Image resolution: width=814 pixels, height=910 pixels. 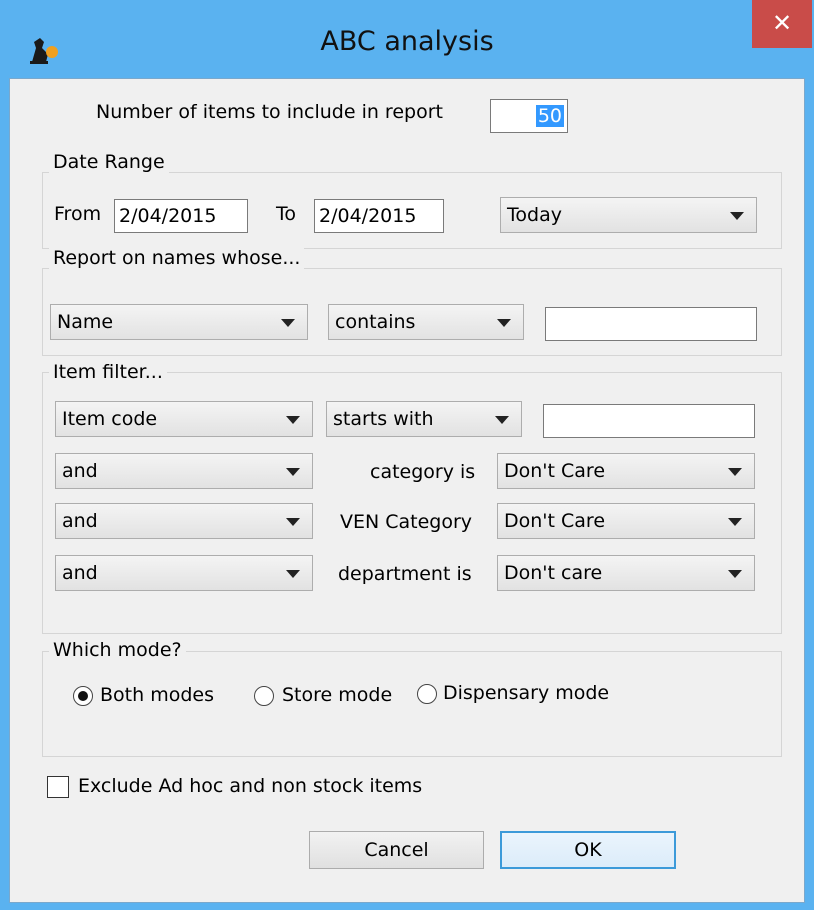 I want to click on category-label: category is, so click(x=423, y=472).